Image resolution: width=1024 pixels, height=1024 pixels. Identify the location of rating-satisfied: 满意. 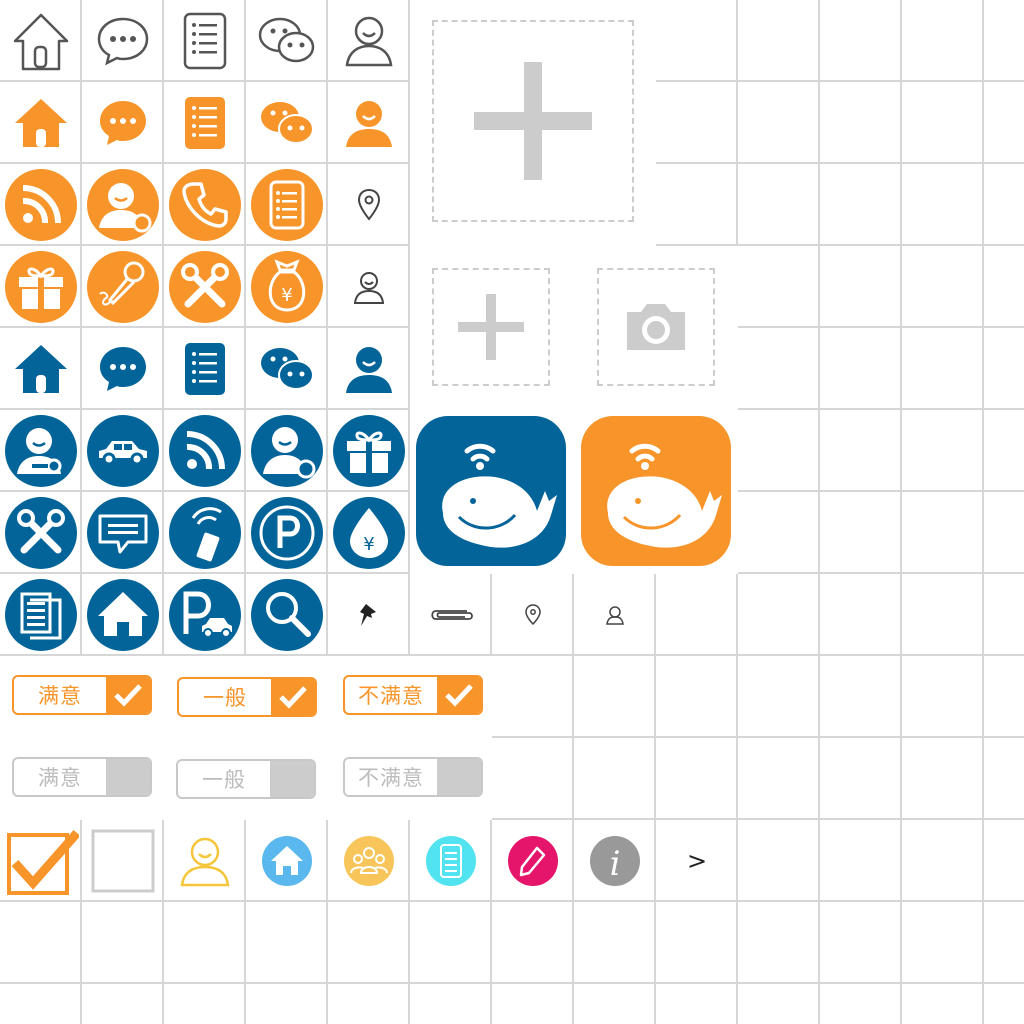
(82, 777).